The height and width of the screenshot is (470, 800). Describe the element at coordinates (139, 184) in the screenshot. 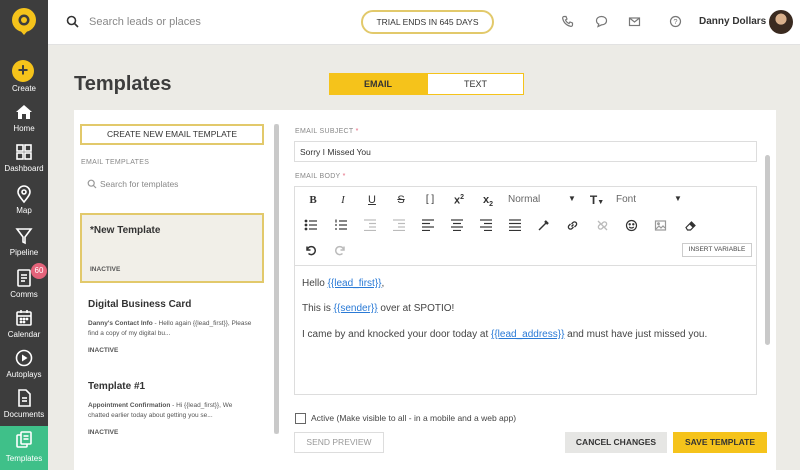

I see `template-search-input: Search for templates` at that location.